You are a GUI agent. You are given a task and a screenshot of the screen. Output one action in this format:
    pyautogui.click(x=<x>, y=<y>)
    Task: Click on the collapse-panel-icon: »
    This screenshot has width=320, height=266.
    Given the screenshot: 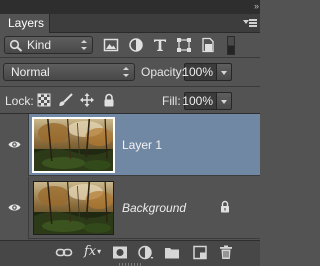 What is the action you would take?
    pyautogui.click(x=256, y=6)
    